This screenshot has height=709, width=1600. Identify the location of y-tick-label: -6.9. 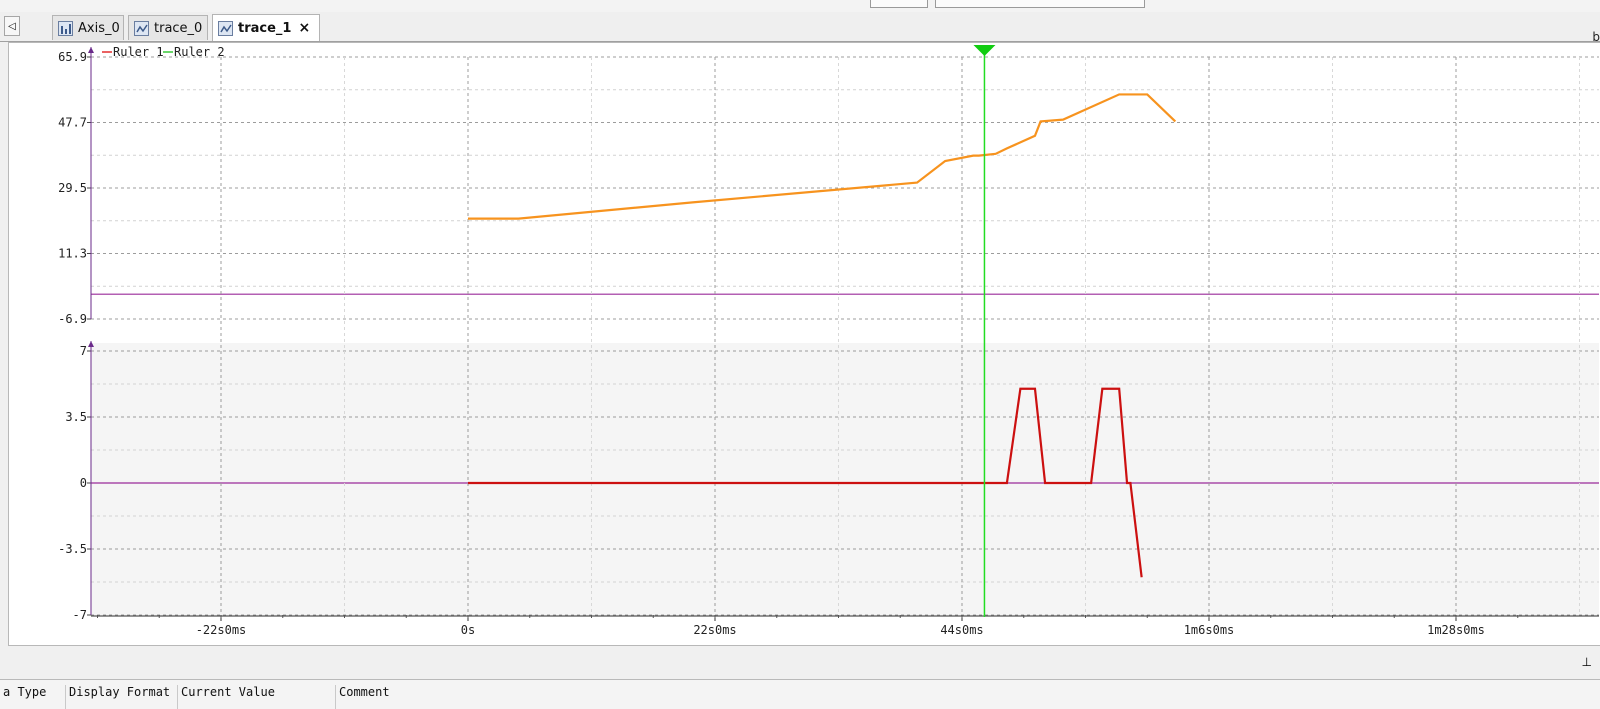
(72, 319).